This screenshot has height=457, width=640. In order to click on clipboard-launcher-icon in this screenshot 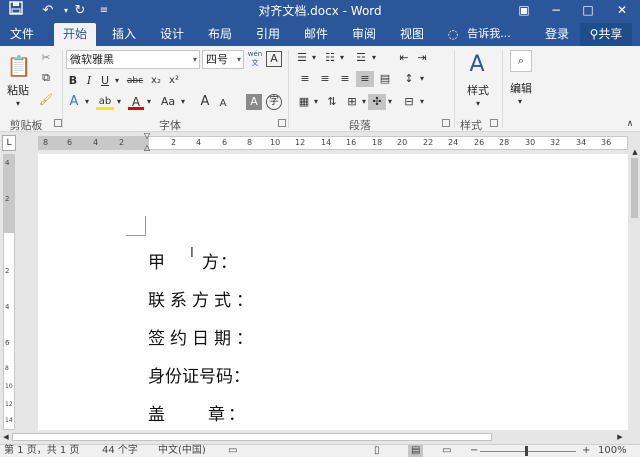, I will do `click(58, 123)`.